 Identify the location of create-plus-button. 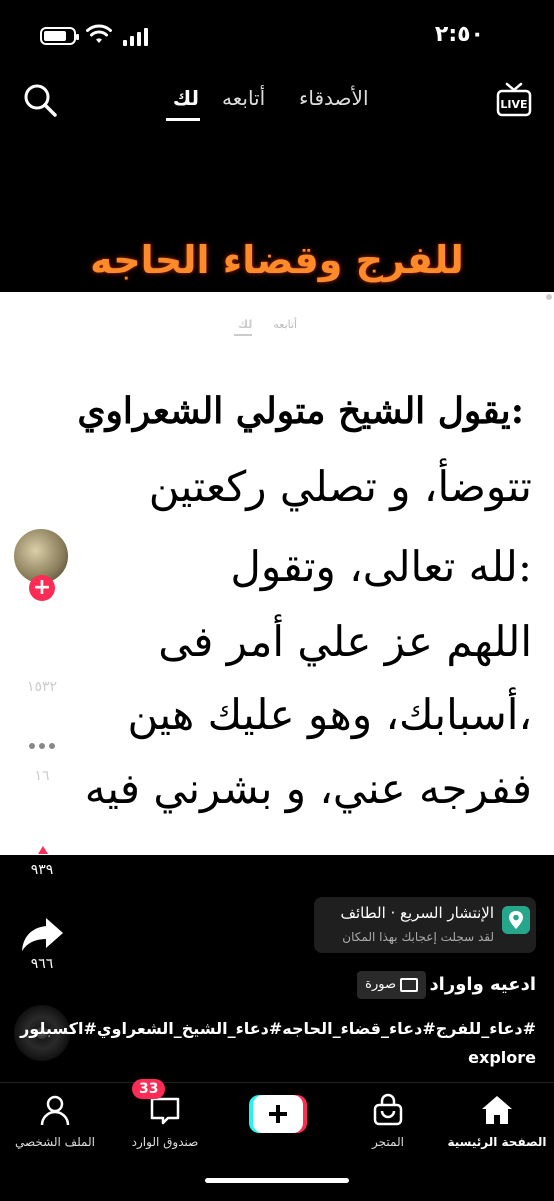
(278, 1114).